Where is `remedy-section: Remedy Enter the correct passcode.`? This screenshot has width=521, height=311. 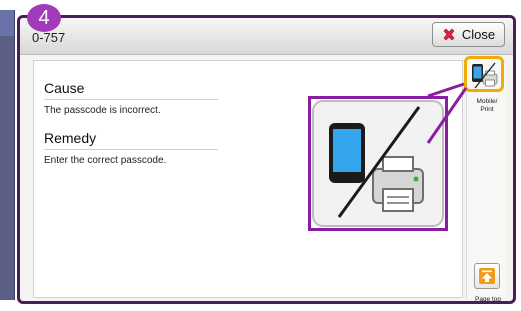
remedy-section: Remedy Enter the correct passcode. is located at coordinates (131, 148).